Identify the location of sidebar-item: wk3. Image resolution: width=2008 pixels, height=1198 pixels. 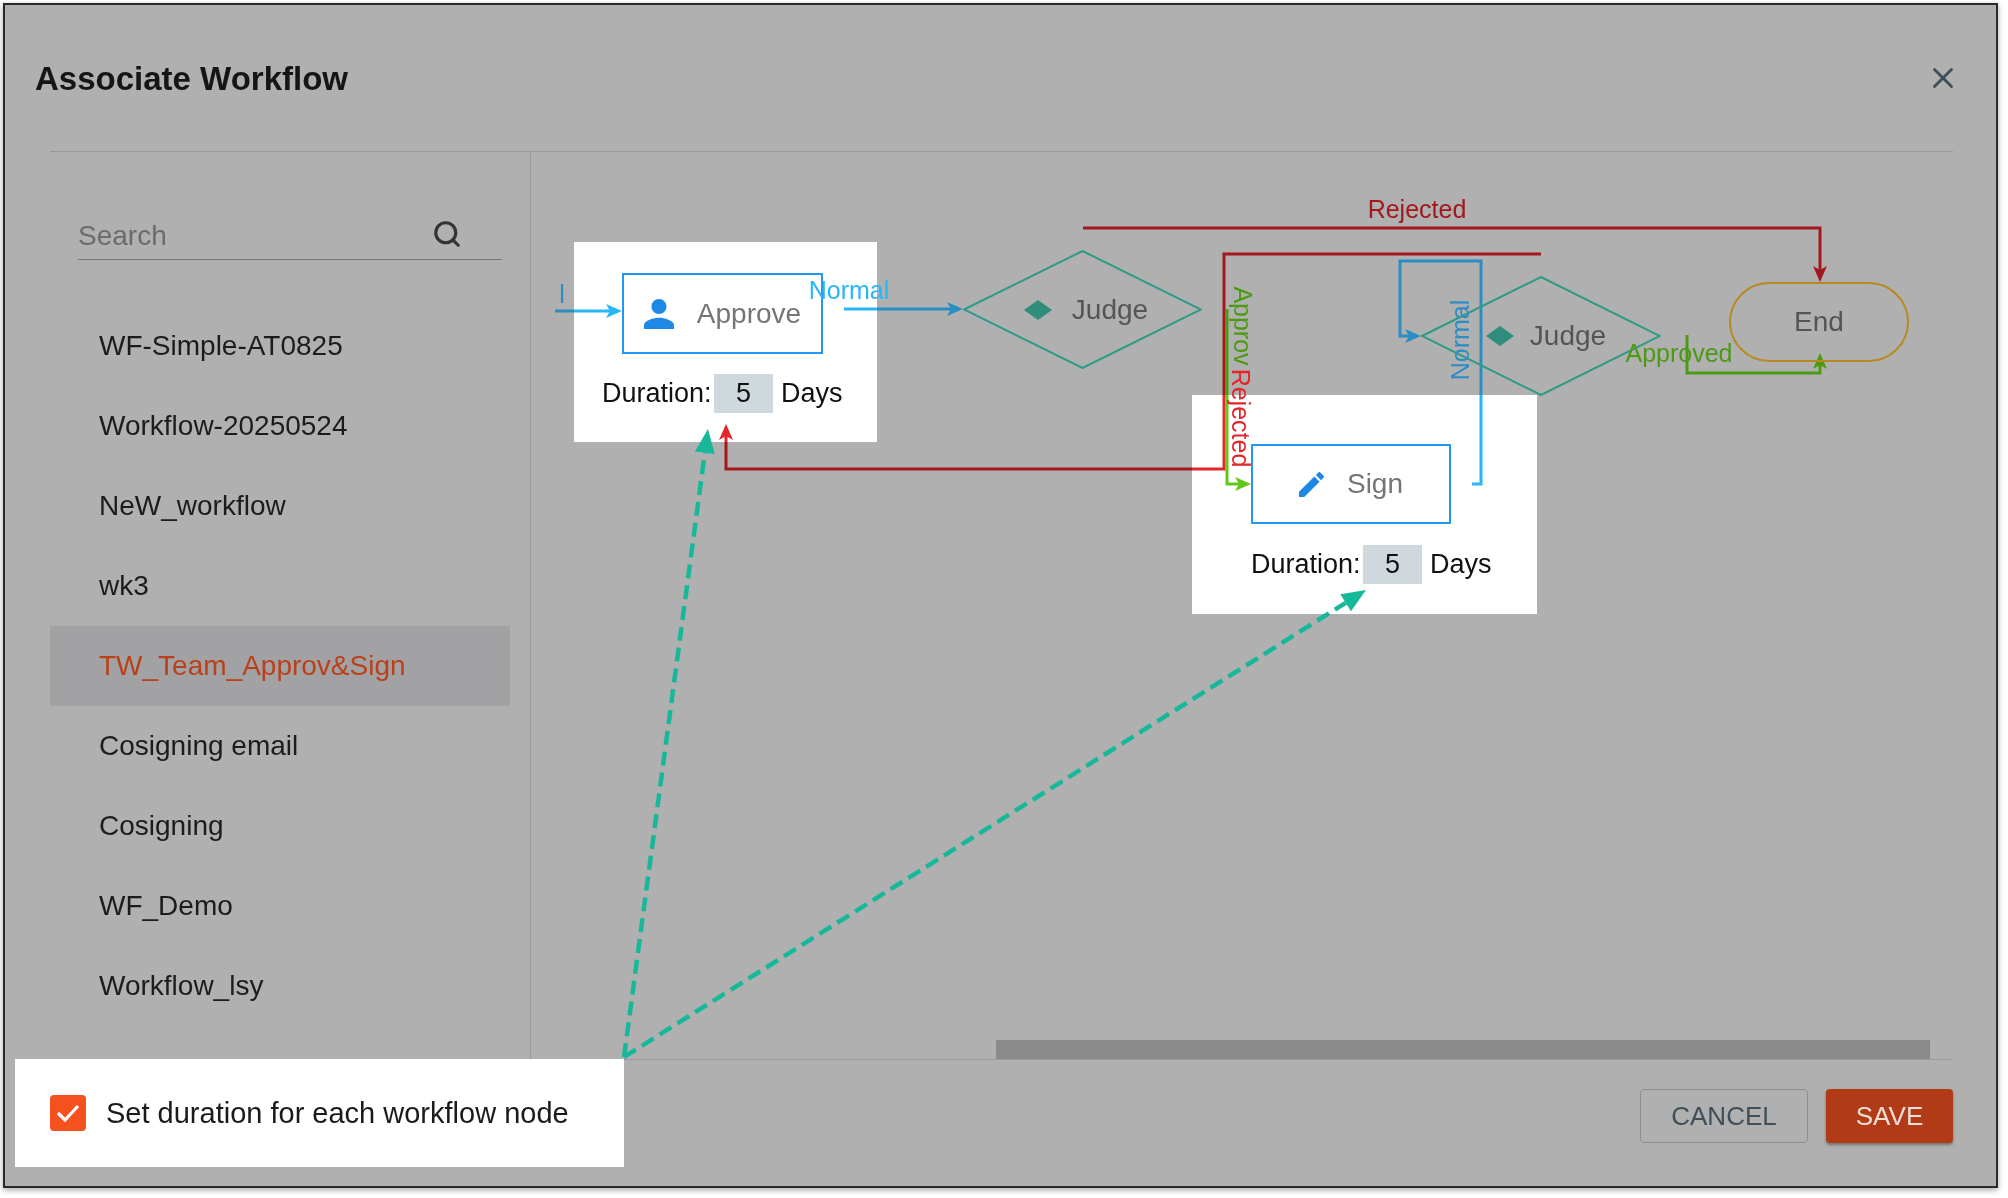
(280, 586).